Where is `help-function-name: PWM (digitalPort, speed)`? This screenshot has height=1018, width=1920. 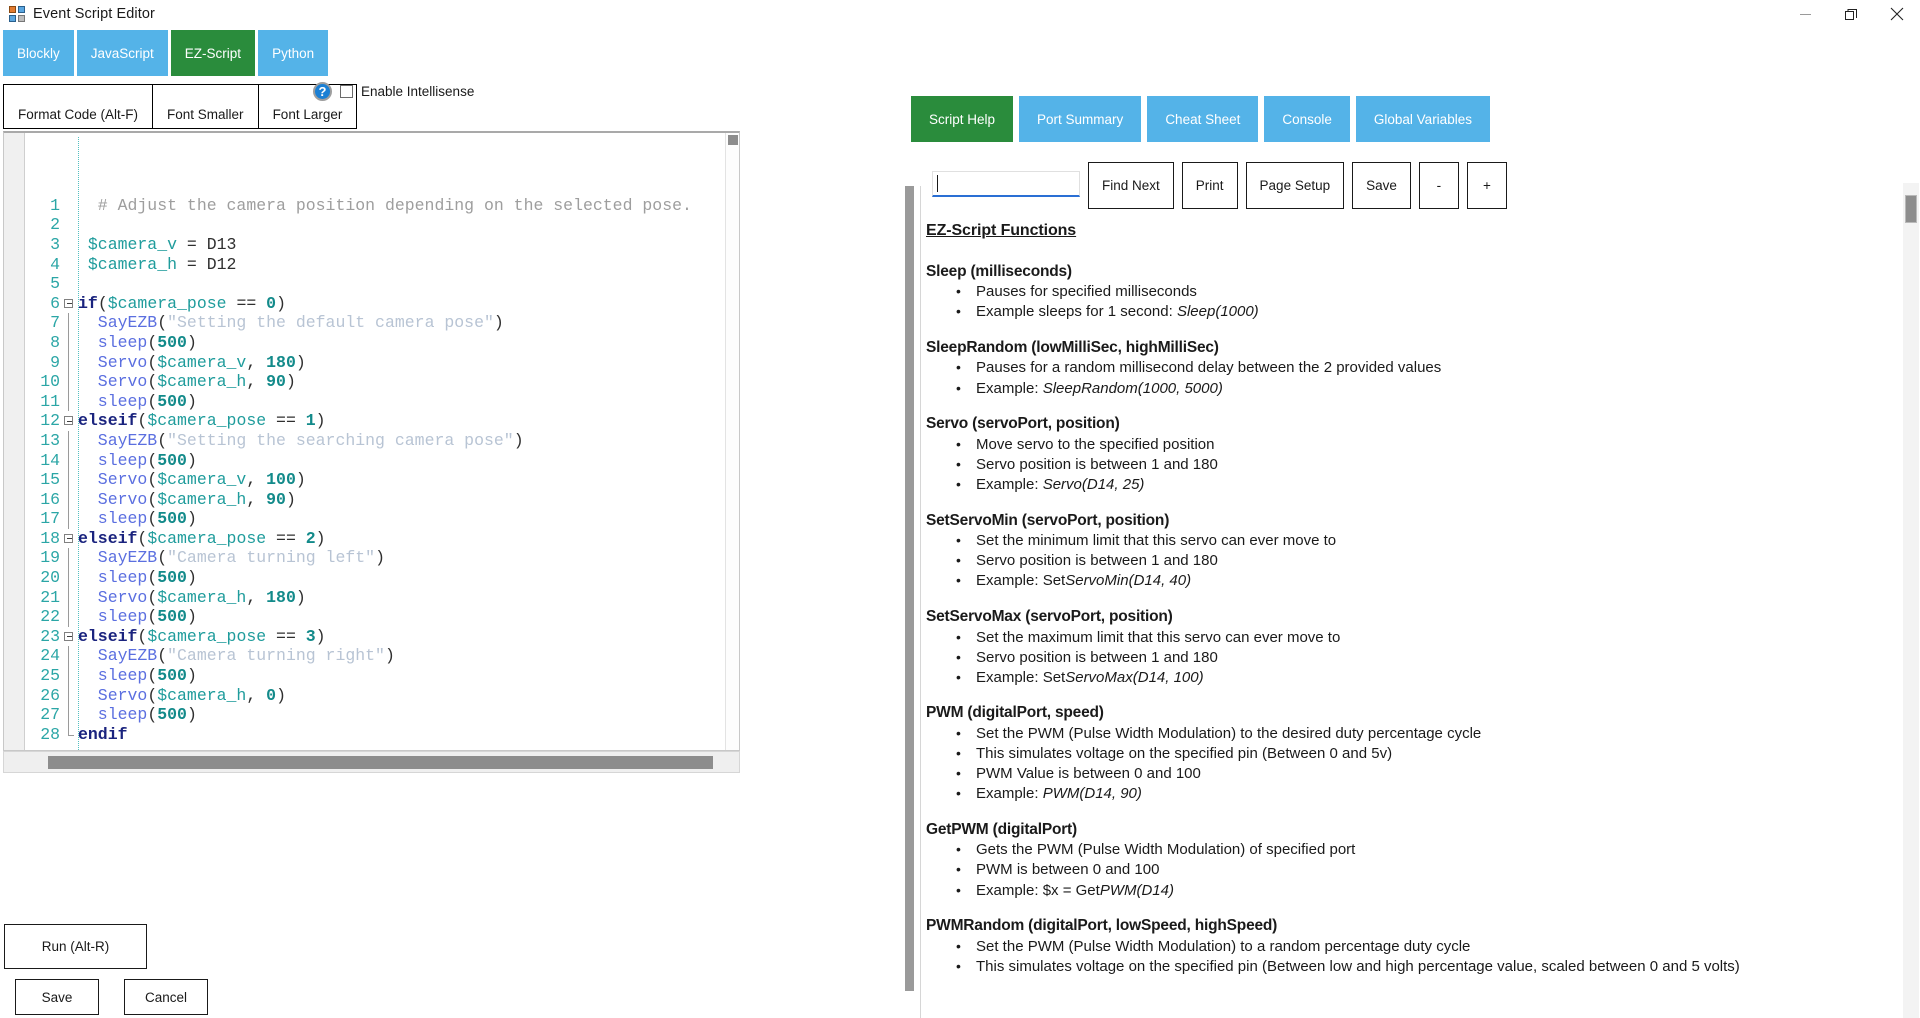 help-function-name: PWM (digitalPort, speed) is located at coordinates (1015, 713).